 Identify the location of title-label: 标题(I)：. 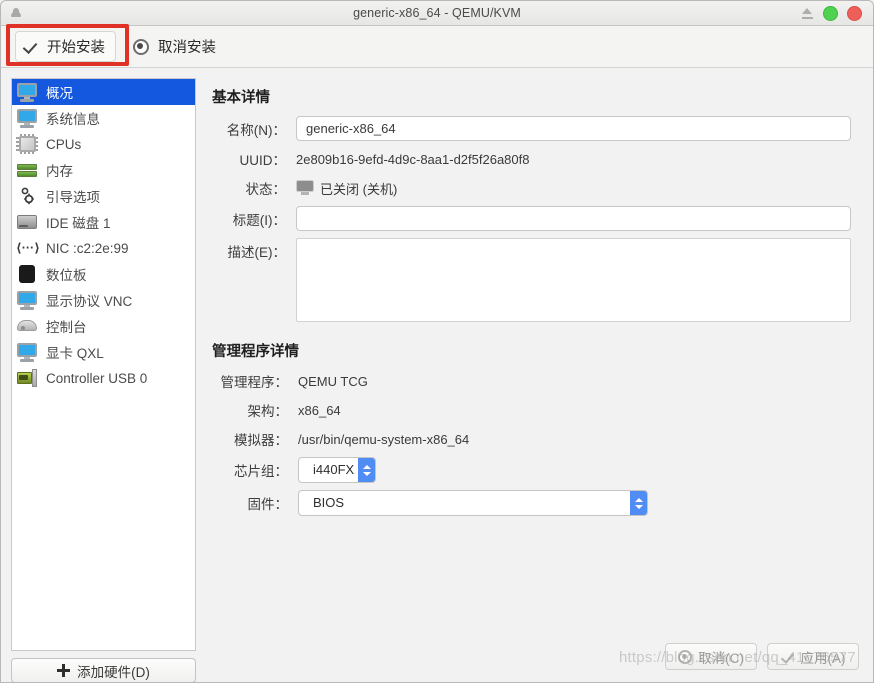
(259, 220).